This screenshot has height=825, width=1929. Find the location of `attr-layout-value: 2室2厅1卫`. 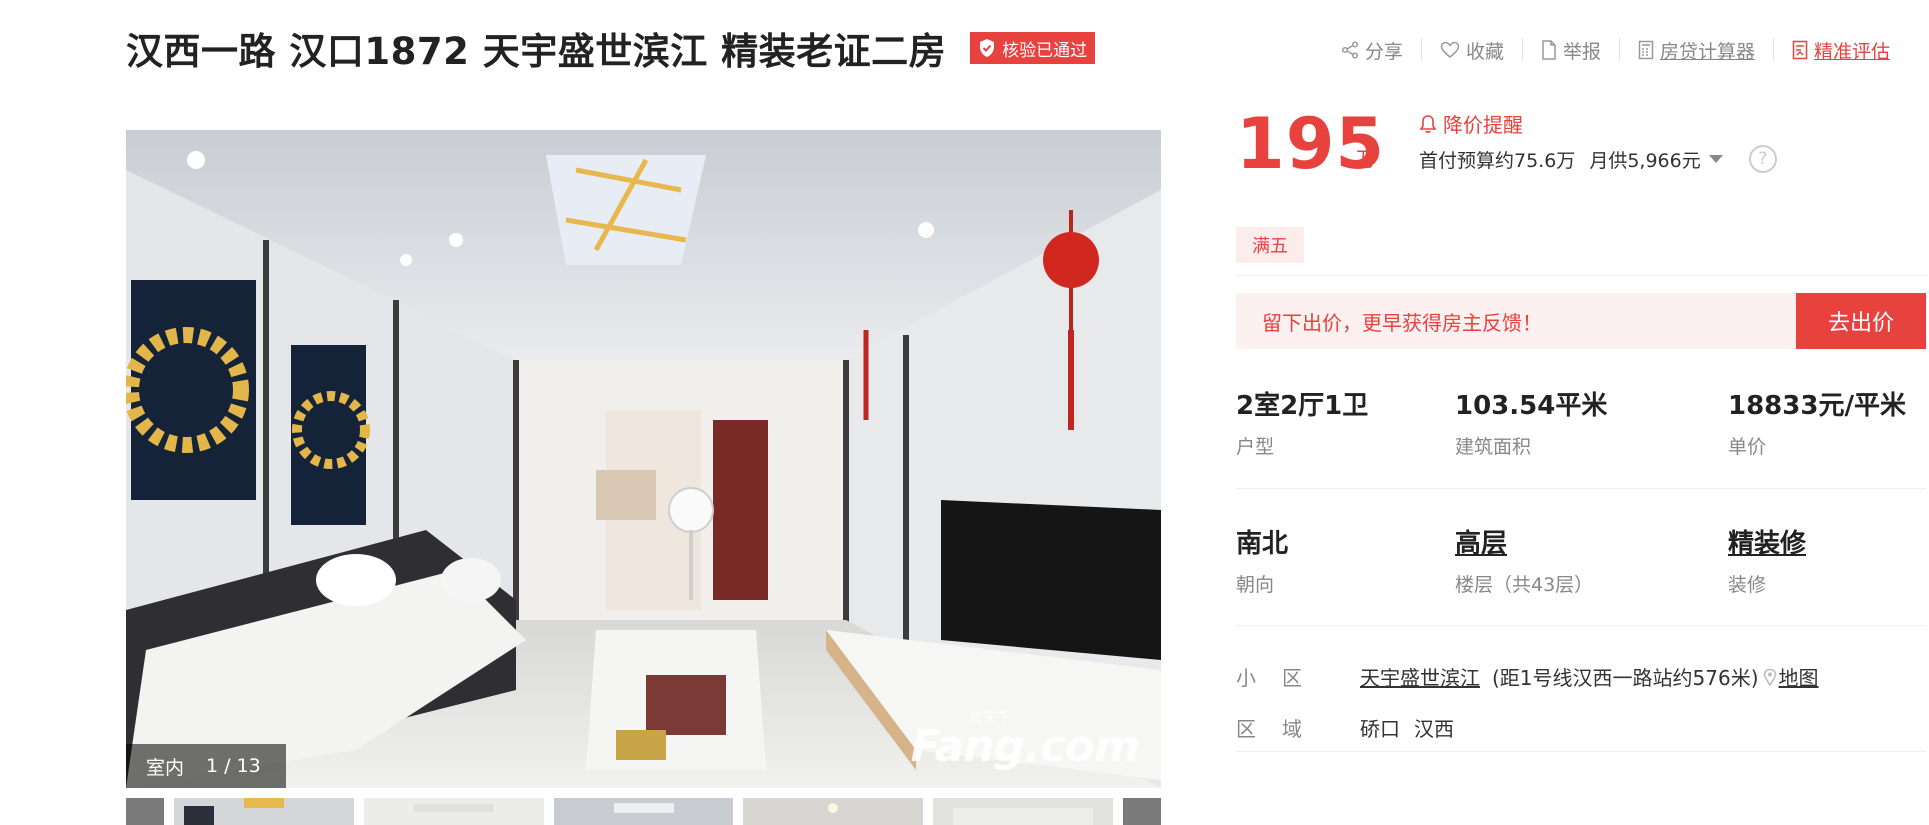

attr-layout-value: 2室2厅1卫 is located at coordinates (1302, 406).